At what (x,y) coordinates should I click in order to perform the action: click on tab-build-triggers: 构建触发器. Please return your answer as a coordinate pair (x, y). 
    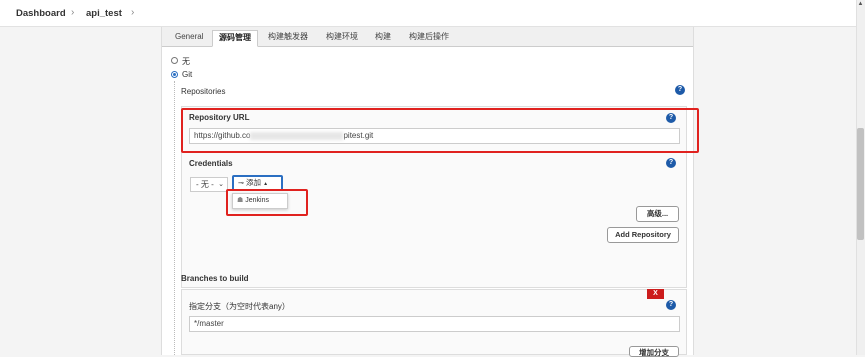
    Looking at the image, I should click on (288, 38).